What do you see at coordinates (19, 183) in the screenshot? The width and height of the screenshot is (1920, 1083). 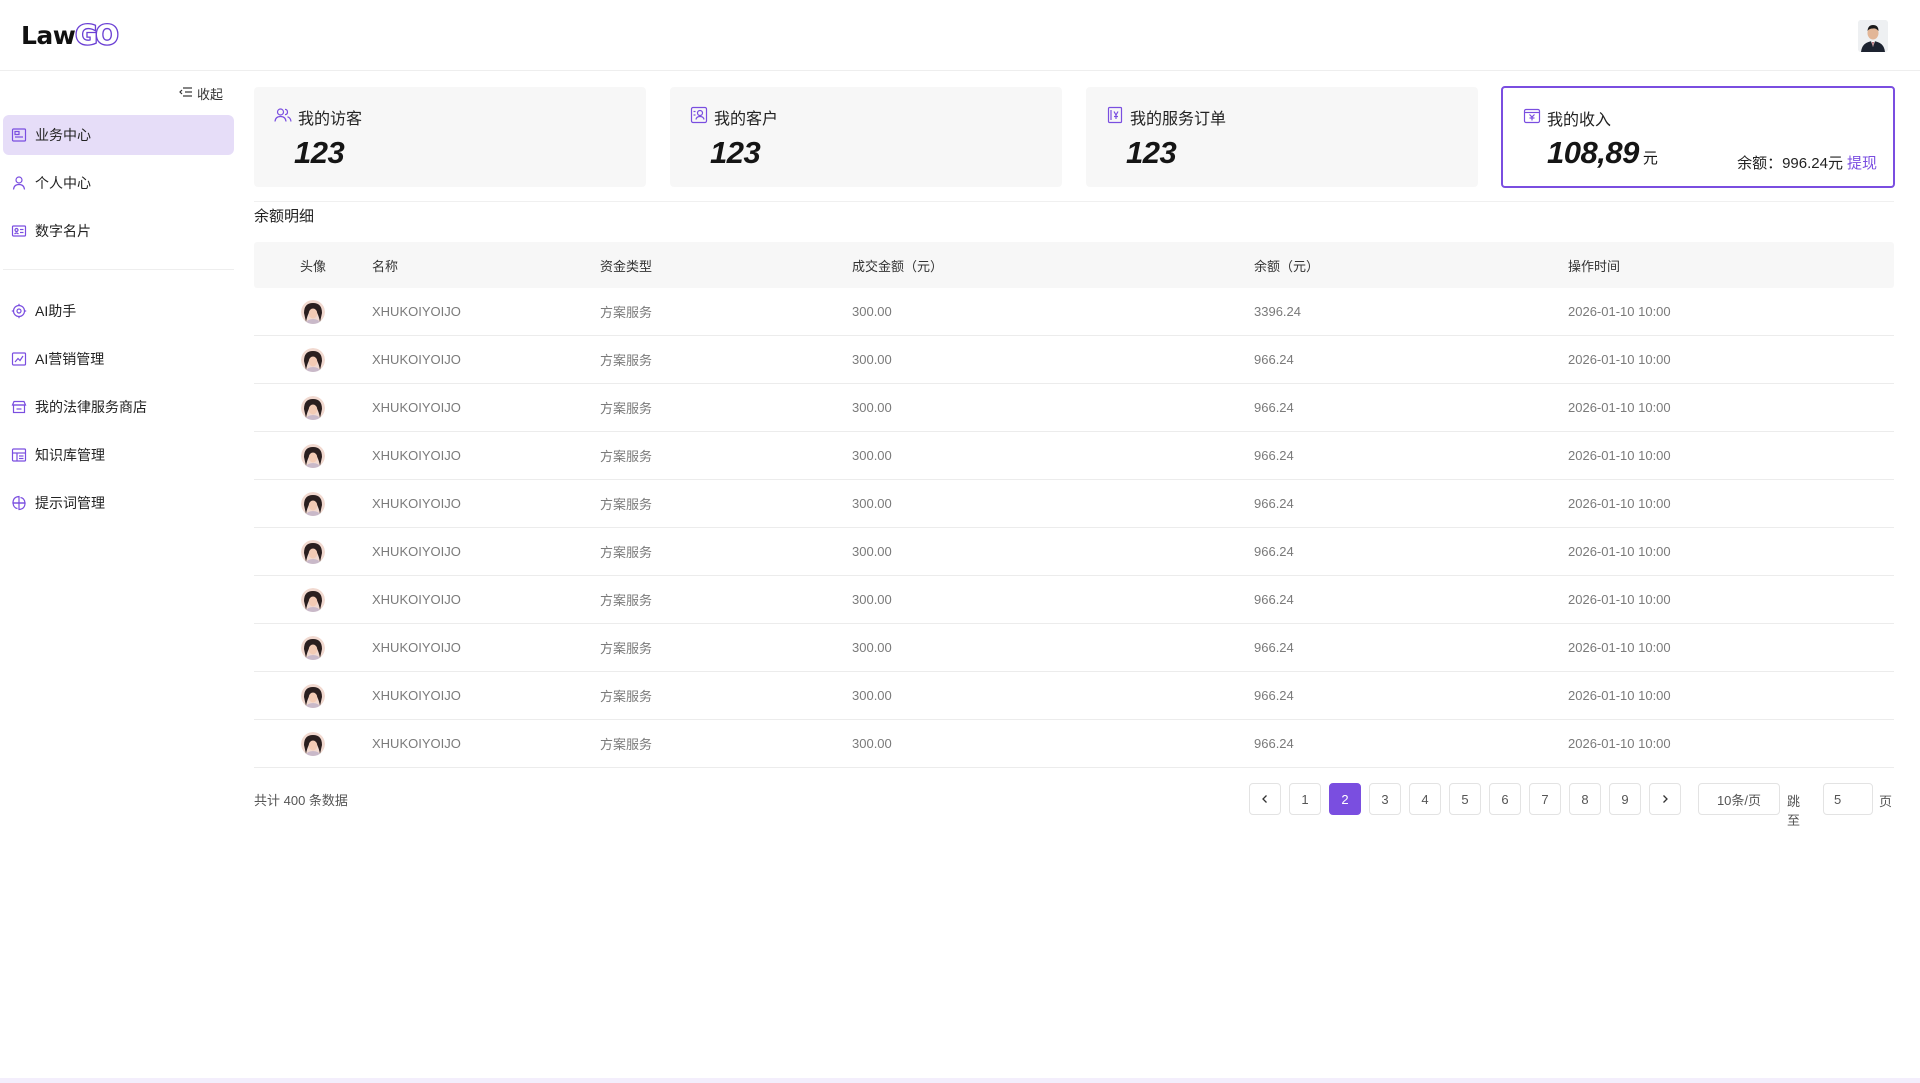 I see `user-icon` at bounding box center [19, 183].